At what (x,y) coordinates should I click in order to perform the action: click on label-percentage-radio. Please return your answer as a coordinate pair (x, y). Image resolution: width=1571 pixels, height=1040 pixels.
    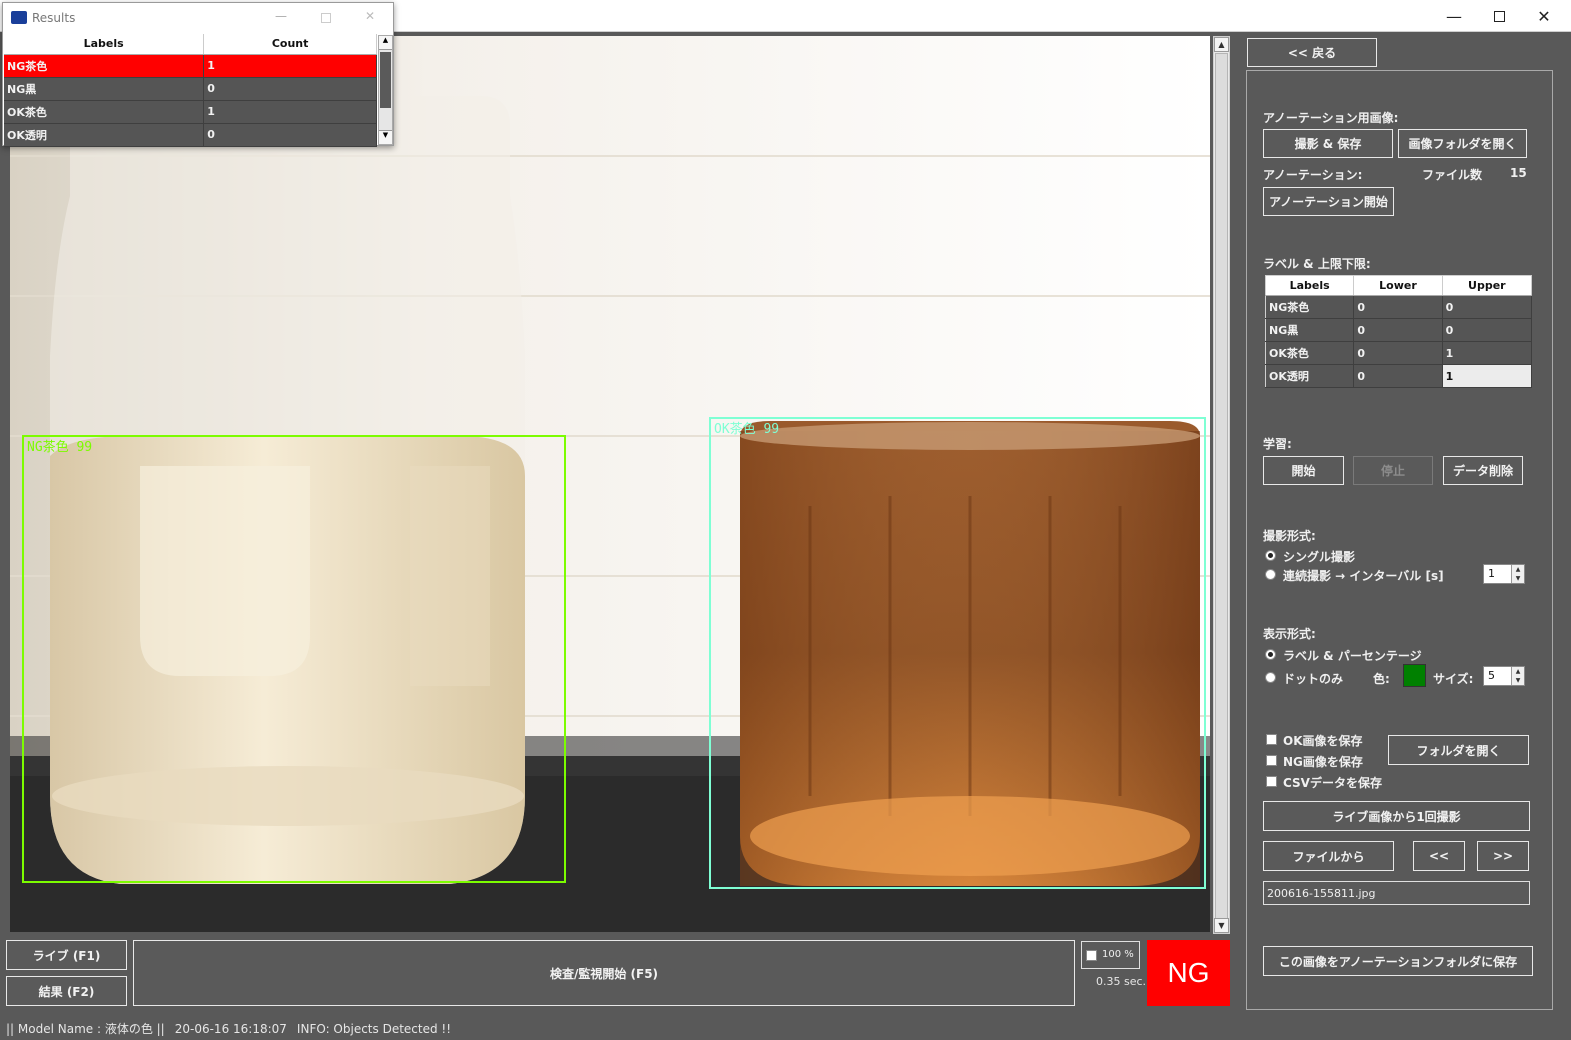
    Looking at the image, I should click on (1270, 654).